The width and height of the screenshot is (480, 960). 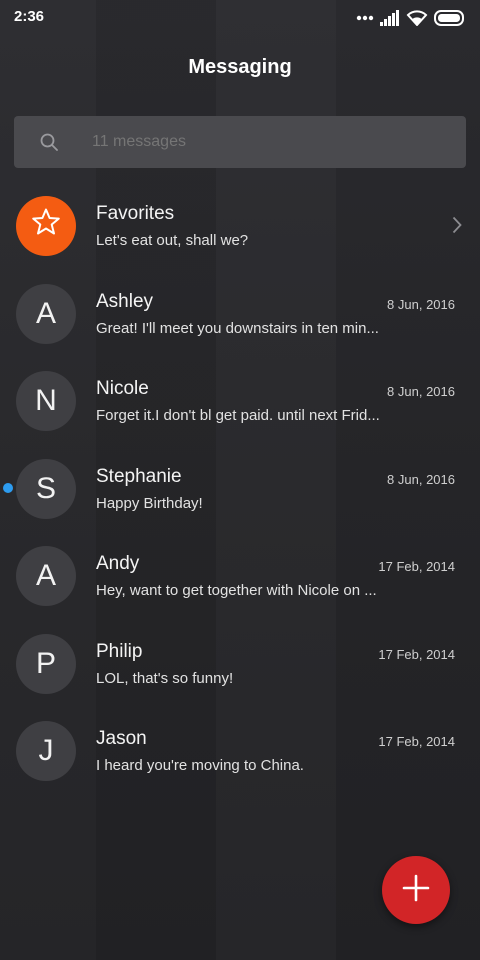 What do you see at coordinates (240, 67) in the screenshot?
I see `page-title: Messaging` at bounding box center [240, 67].